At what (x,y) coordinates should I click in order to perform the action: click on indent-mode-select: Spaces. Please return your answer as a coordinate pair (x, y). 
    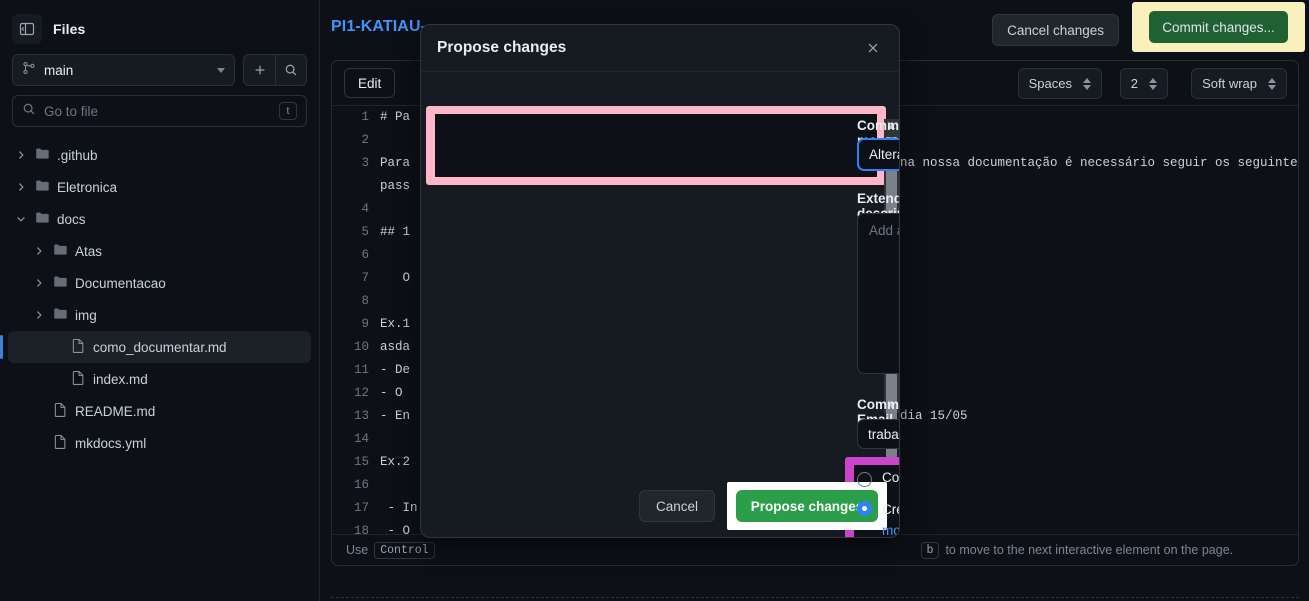
    Looking at the image, I should click on (1059, 83).